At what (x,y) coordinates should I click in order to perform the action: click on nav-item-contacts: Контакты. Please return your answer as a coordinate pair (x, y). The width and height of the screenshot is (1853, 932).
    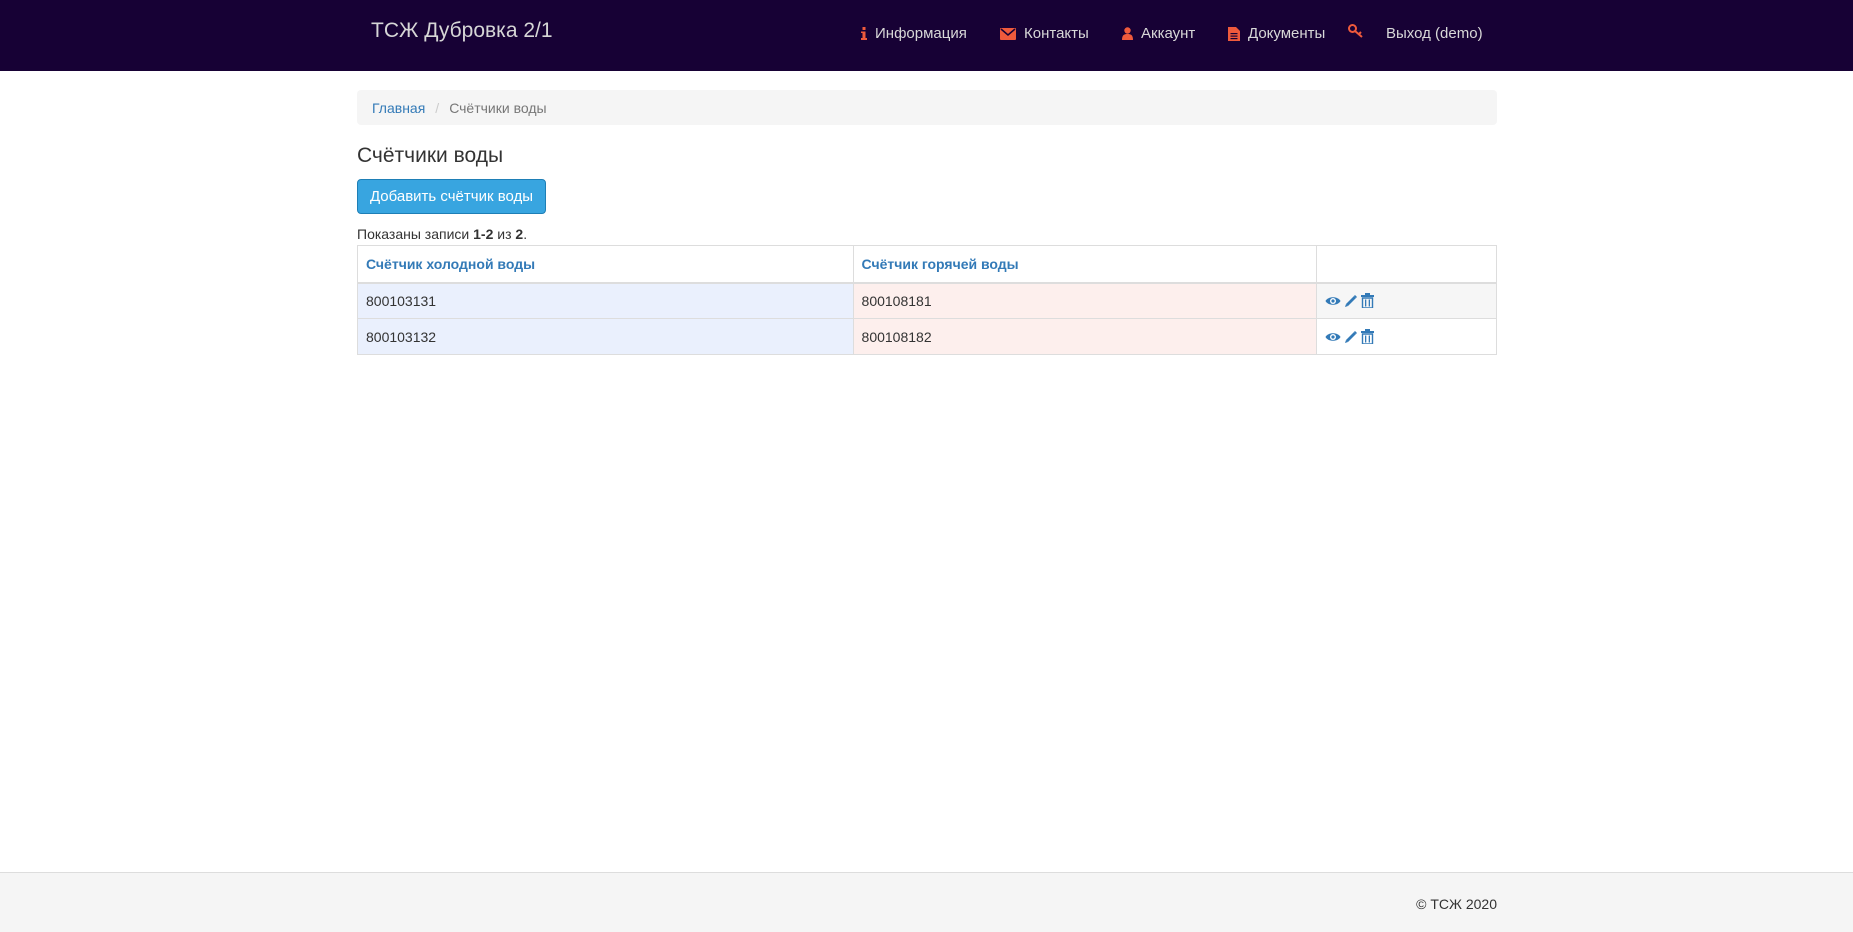
    Looking at the image, I should click on (1044, 33).